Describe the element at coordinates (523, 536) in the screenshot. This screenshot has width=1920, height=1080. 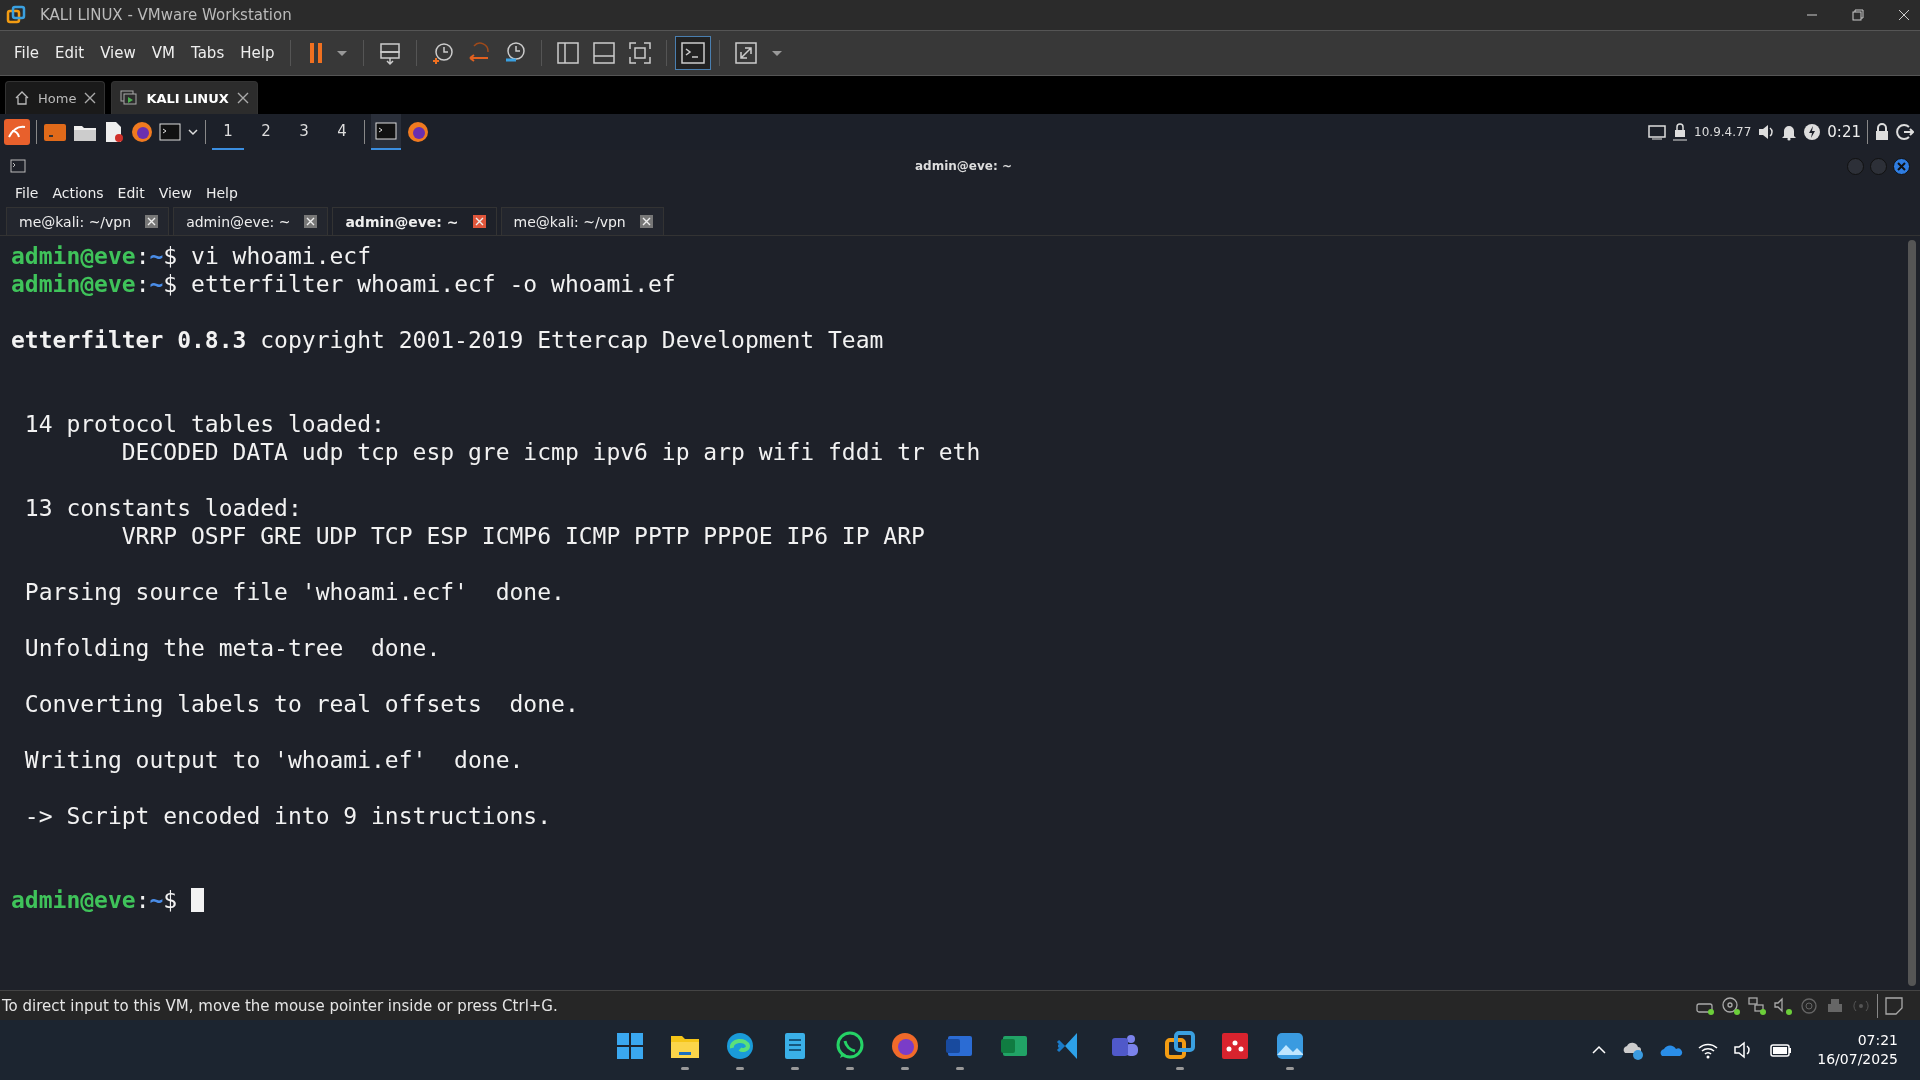
I see `terminal-line: VRRP OSPF GRE UDP TCP ESP ICMP6 ICMP PPTP PPPOE IP6 IP ARP` at that location.